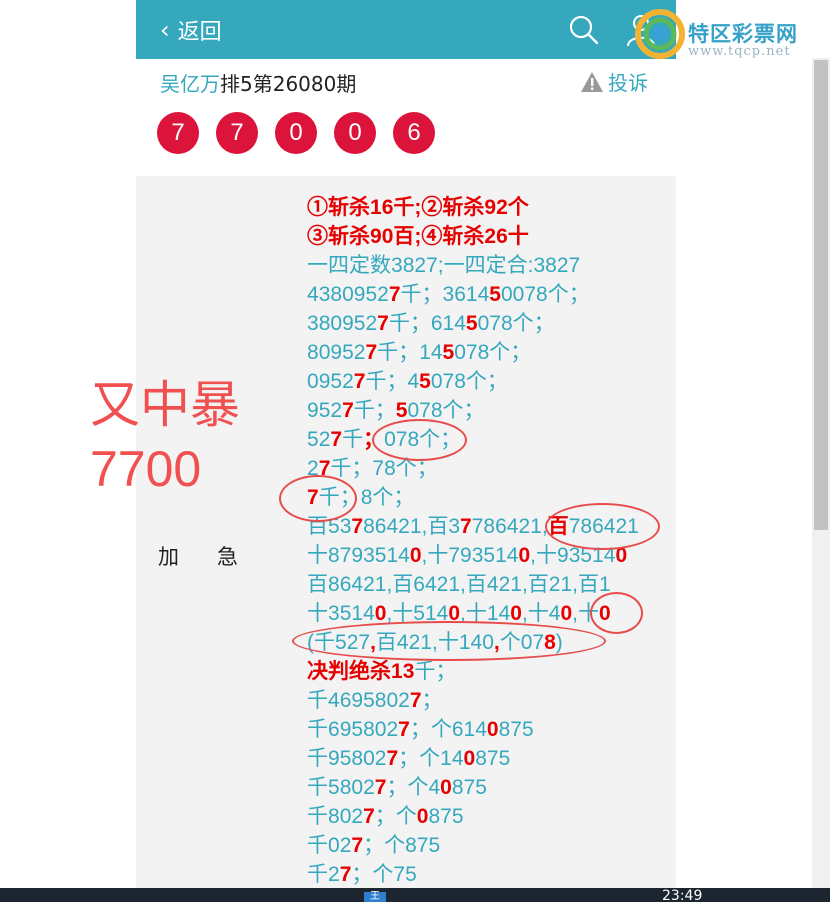 This screenshot has height=904, width=830. What do you see at coordinates (584, 30) in the screenshot?
I see `search-icon` at bounding box center [584, 30].